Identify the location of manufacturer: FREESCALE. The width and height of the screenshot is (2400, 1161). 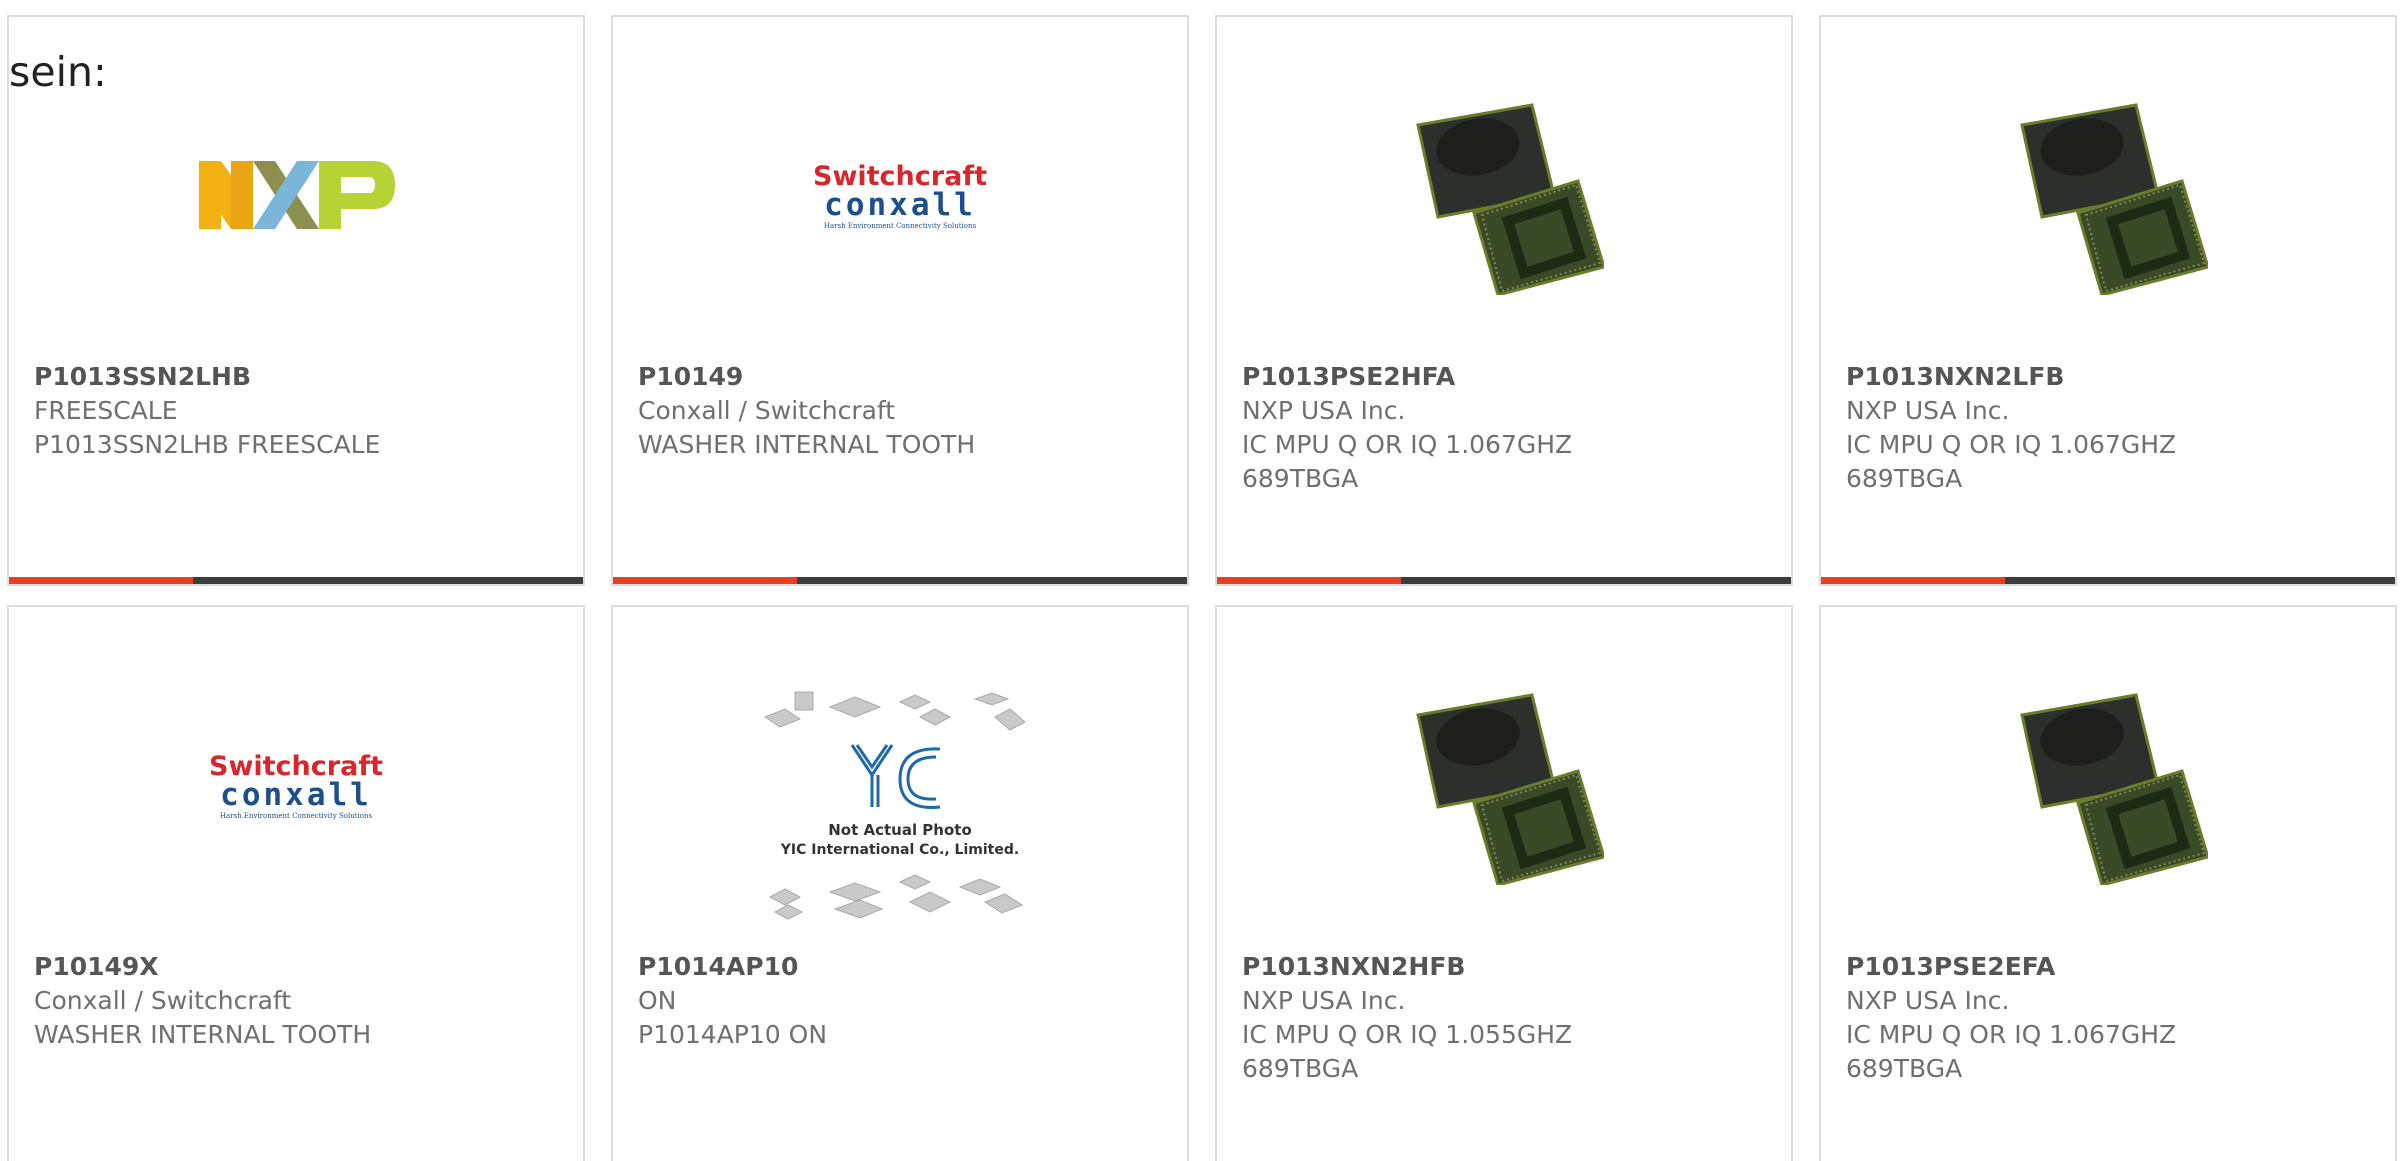
(106, 410).